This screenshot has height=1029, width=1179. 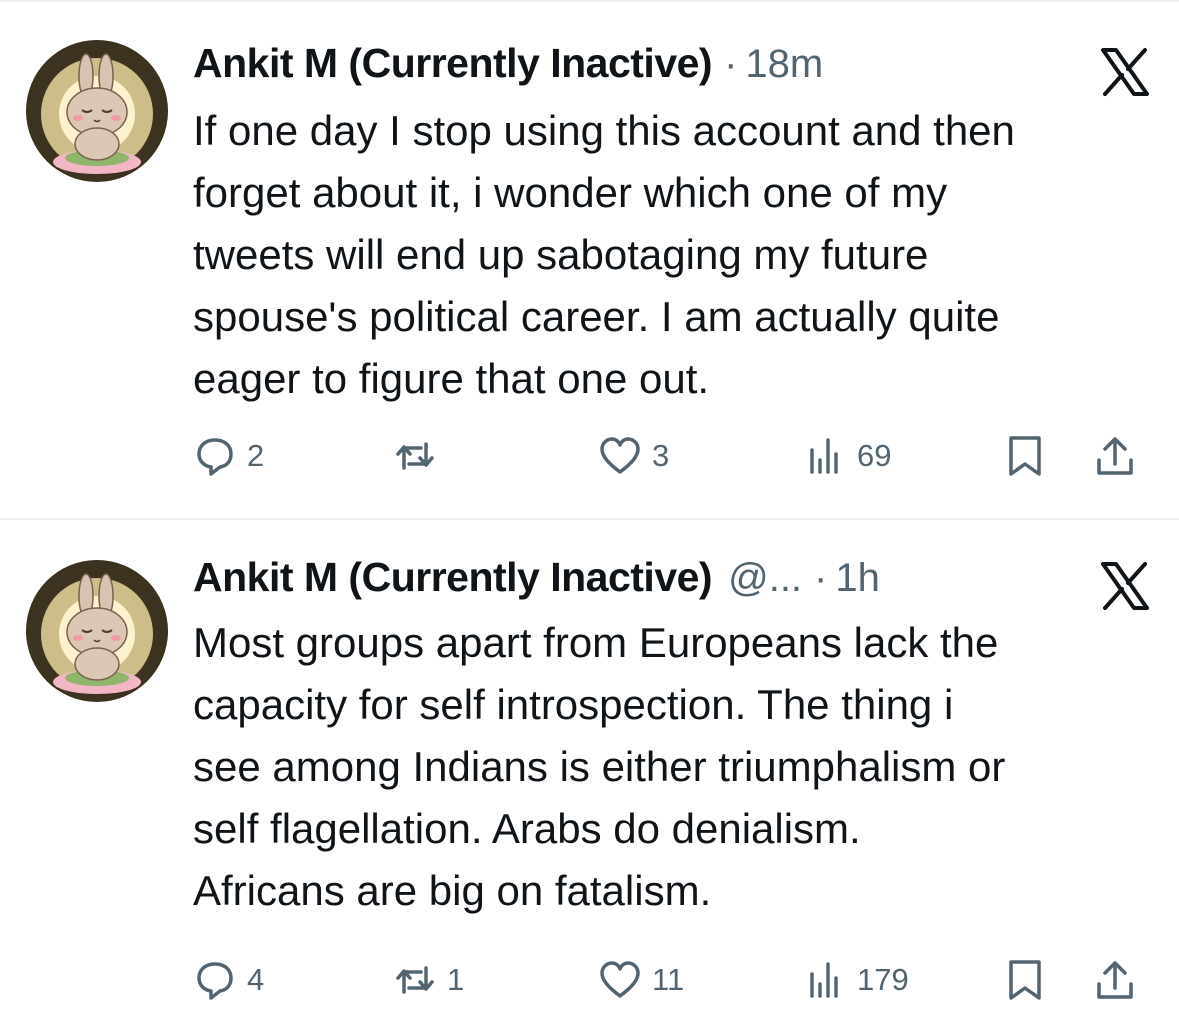 I want to click on timestamp: 18m, so click(x=784, y=64).